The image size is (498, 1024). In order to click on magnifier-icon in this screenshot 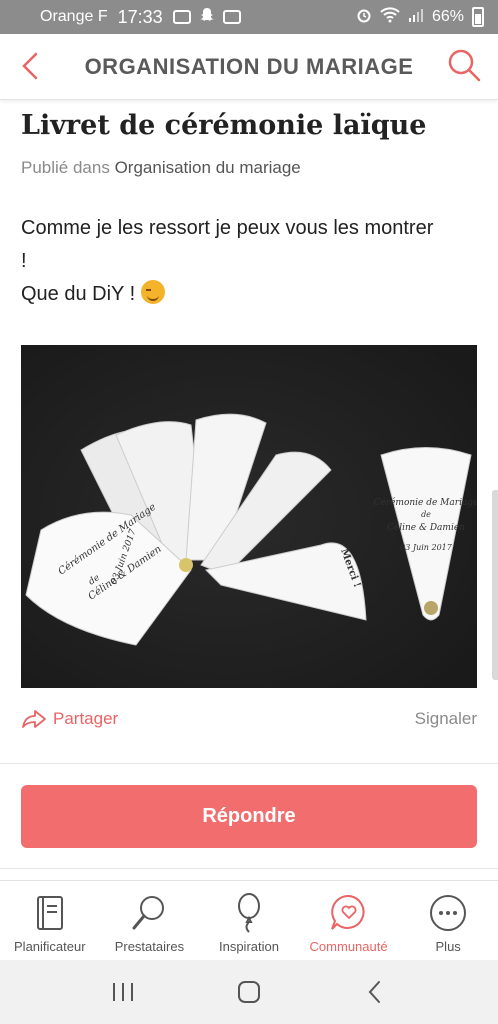, I will do `click(149, 913)`.